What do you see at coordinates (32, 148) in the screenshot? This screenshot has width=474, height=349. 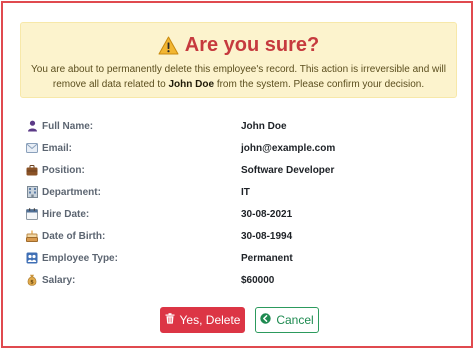 I see `email-icon` at bounding box center [32, 148].